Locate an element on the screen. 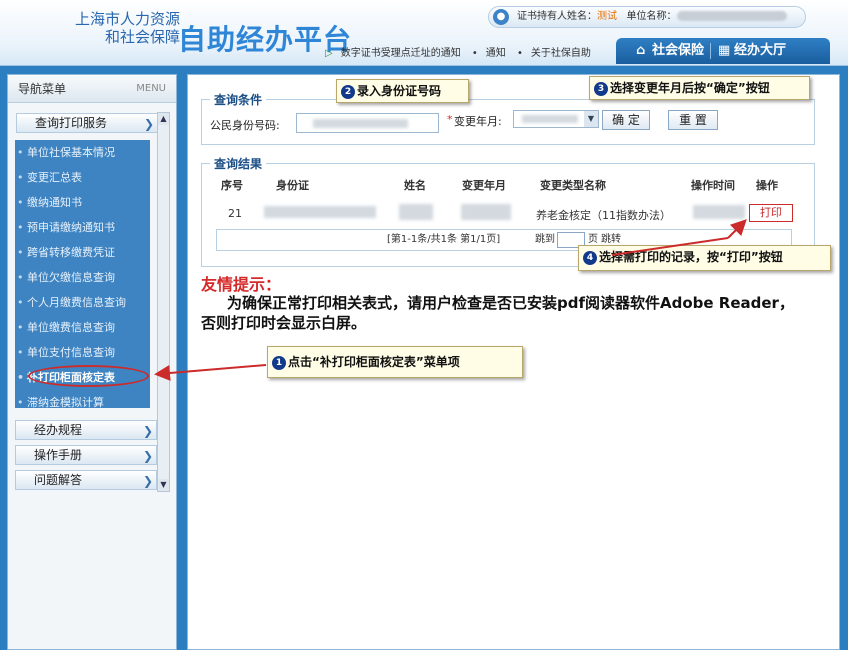  col-id: 身份证 is located at coordinates (292, 185).